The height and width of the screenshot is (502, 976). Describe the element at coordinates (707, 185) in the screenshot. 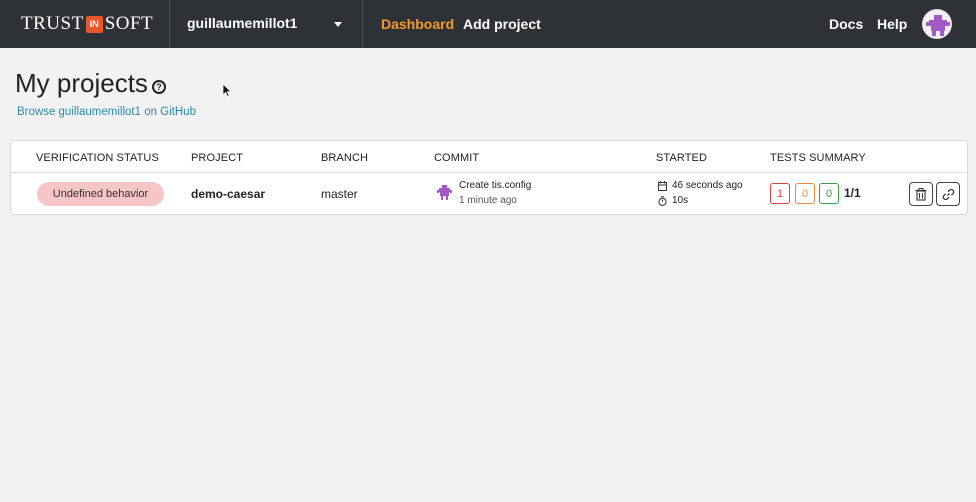

I see `started-time: 46 seconds ago` at that location.